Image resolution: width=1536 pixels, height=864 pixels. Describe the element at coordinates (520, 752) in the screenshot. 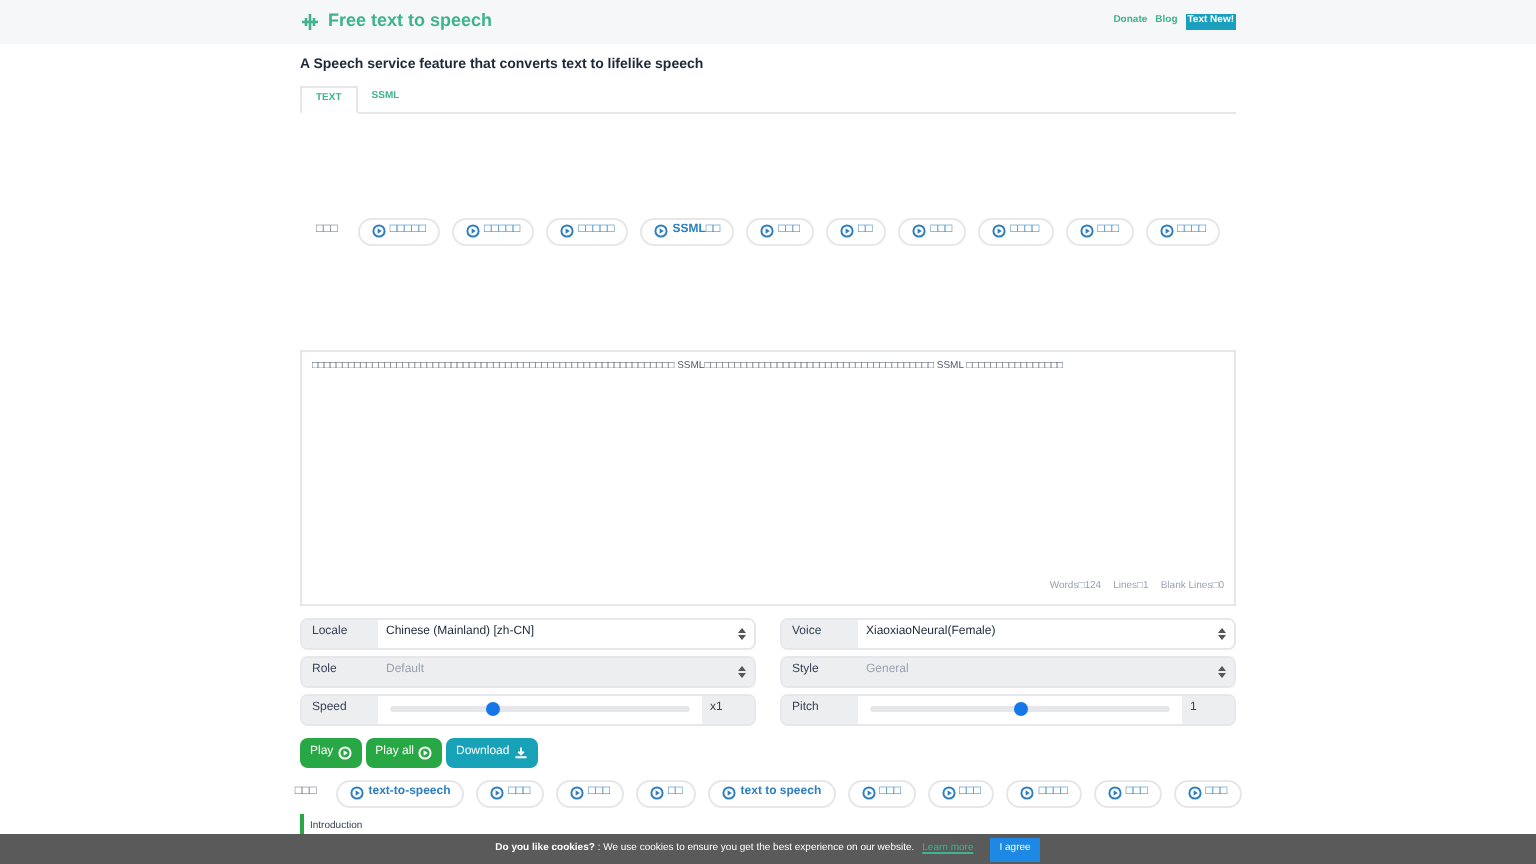

I see `download-icon` at that location.